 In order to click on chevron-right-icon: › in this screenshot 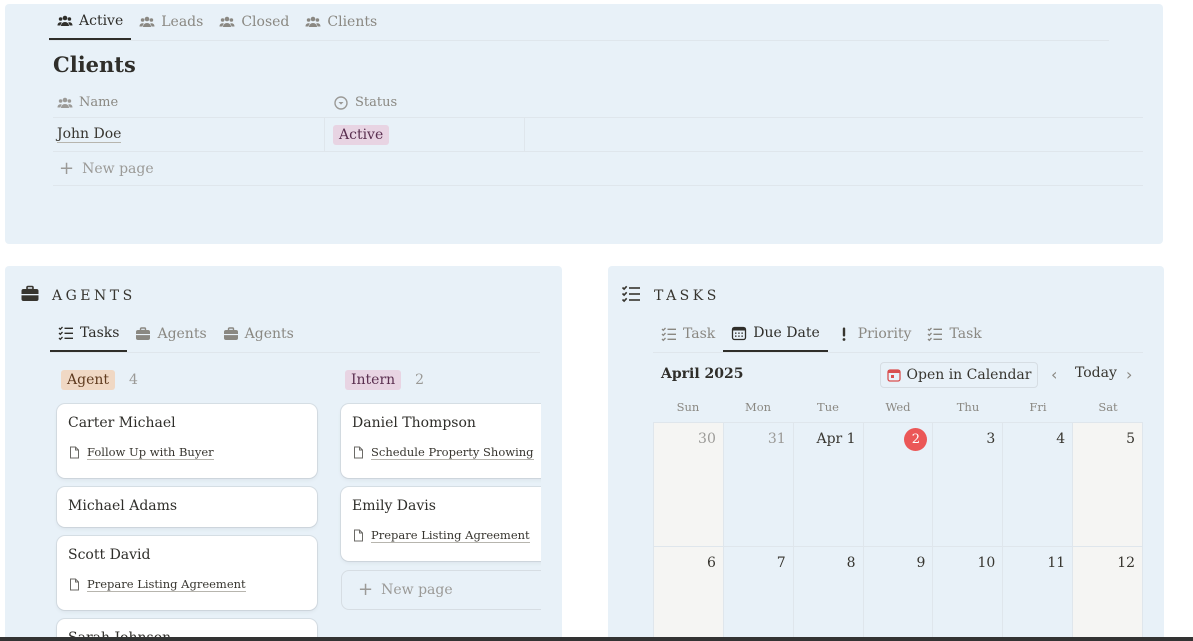, I will do `click(1129, 374)`.